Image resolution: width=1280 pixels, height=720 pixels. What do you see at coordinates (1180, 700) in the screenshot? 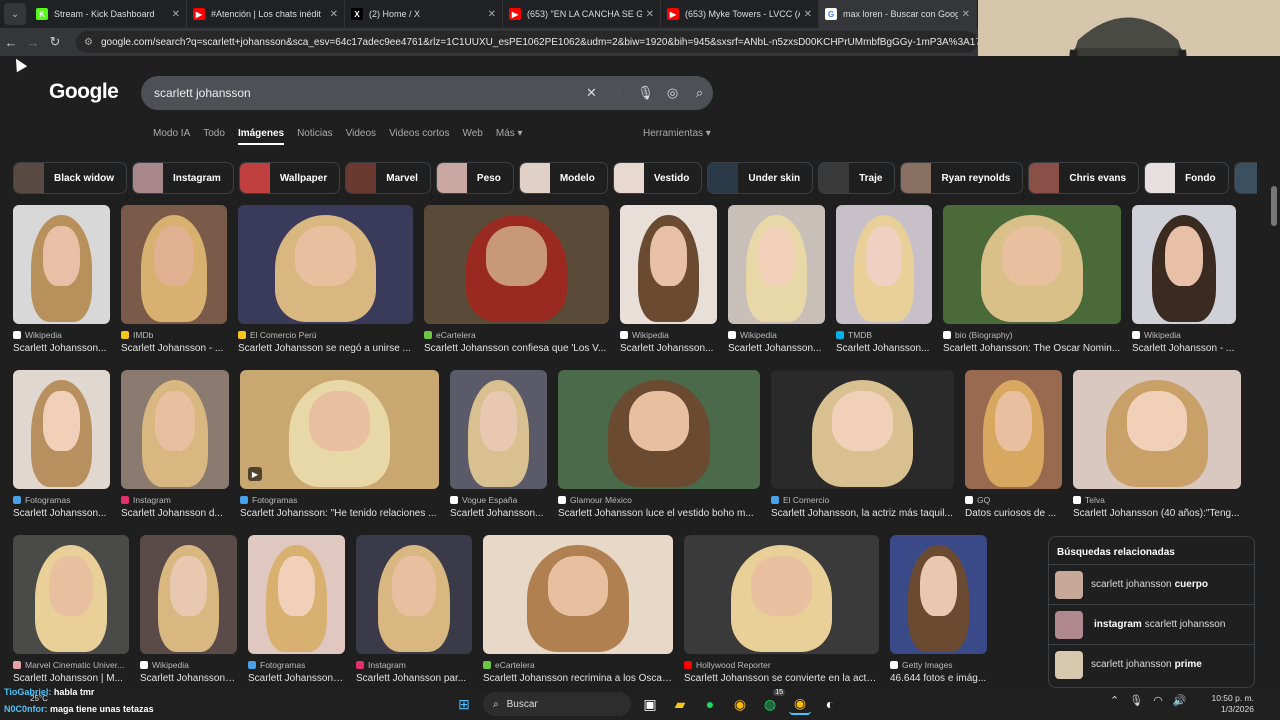
I see `volume-icon: 🔊` at bounding box center [1180, 700].